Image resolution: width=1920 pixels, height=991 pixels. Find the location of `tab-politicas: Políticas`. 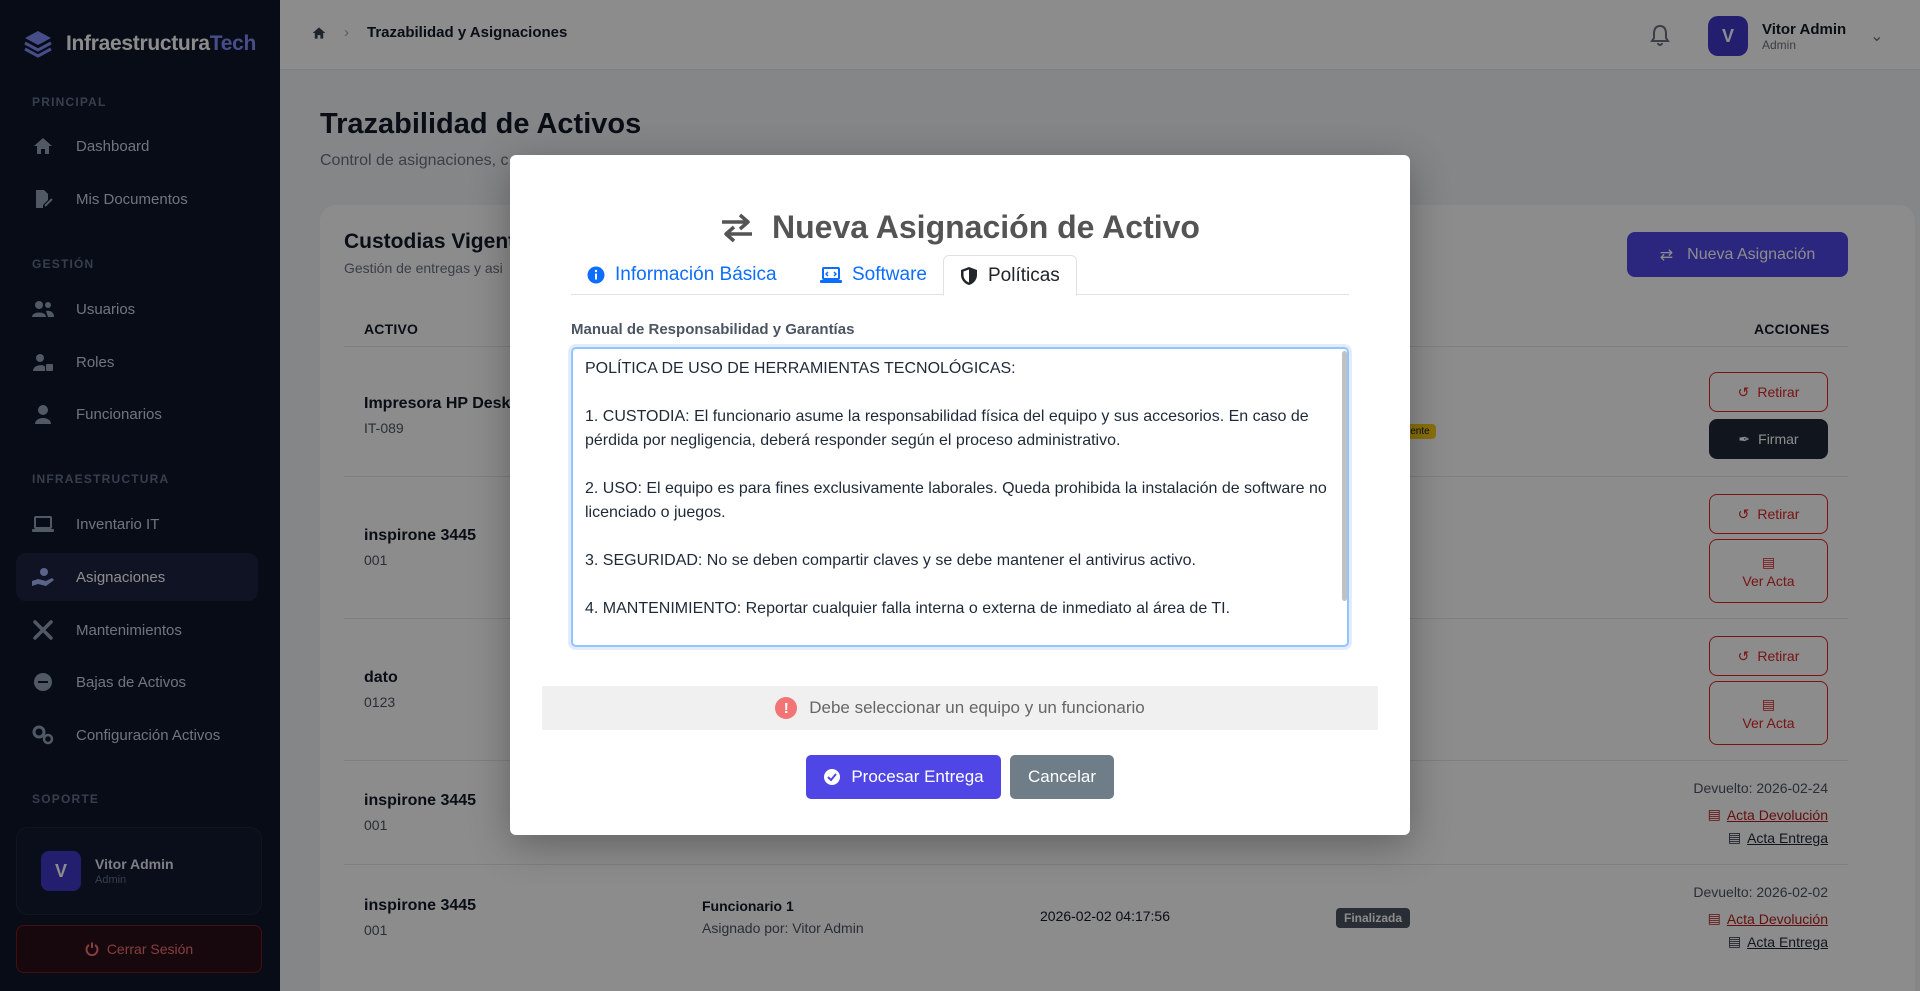

tab-politicas: Políticas is located at coordinates (1010, 275).